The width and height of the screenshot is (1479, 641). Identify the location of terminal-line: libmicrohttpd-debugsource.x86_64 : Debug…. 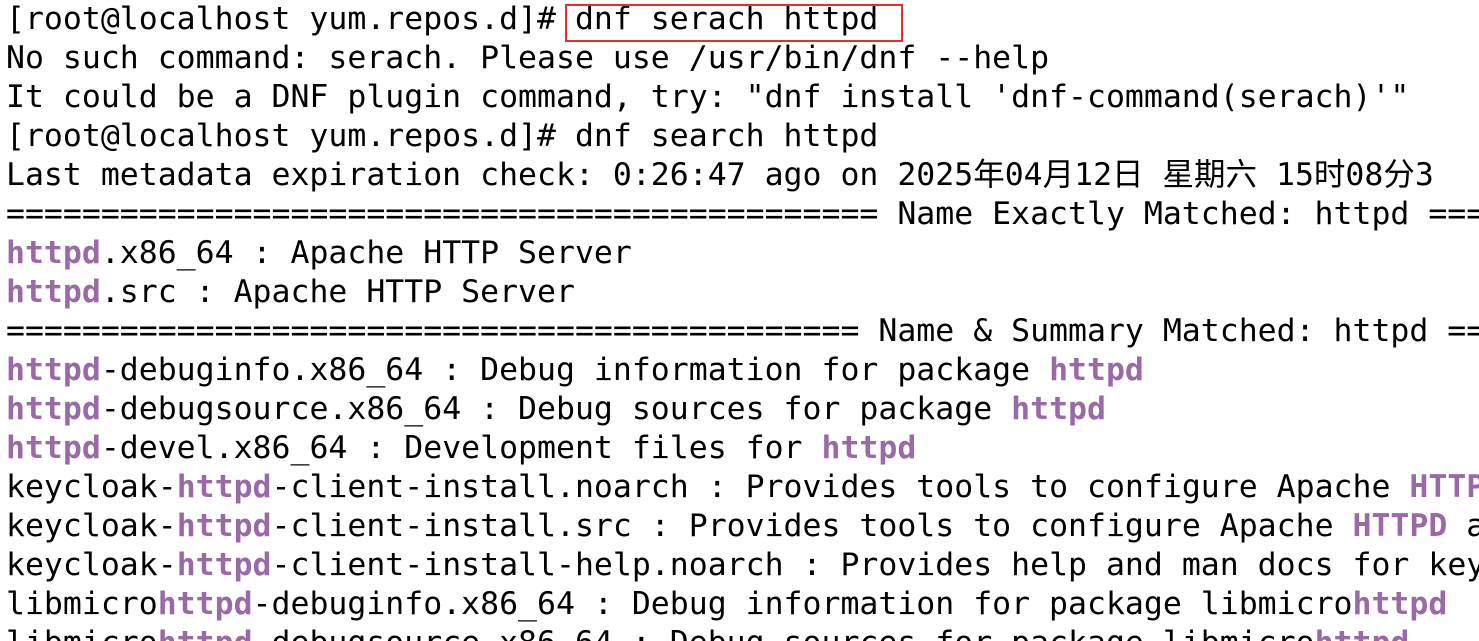
(742, 632).